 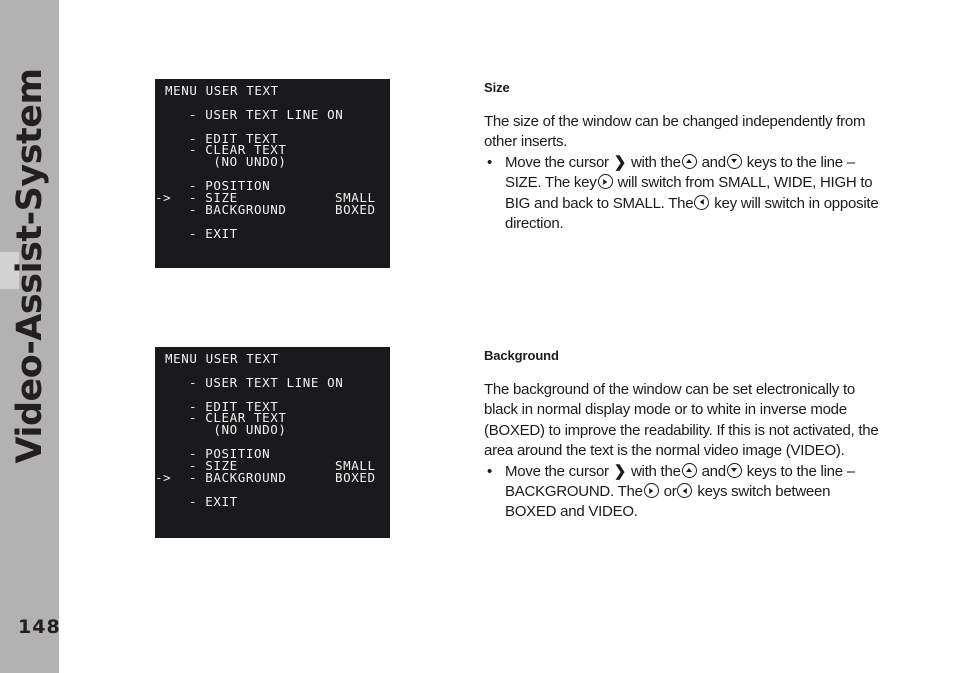 I want to click on section-heading-size: Size, so click(x=497, y=87).